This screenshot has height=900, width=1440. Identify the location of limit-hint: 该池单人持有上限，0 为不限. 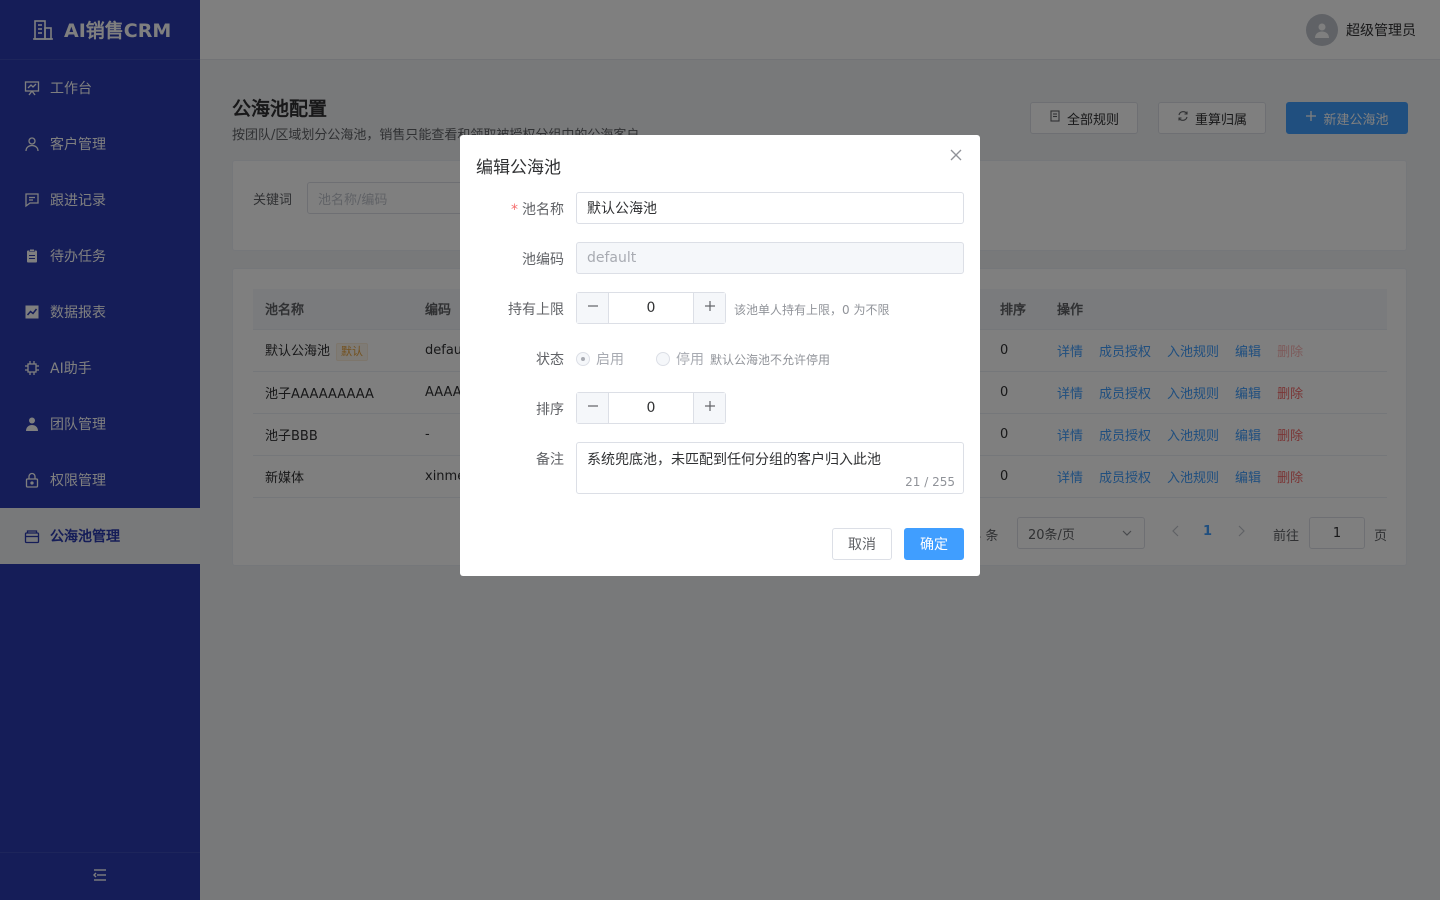
(812, 310).